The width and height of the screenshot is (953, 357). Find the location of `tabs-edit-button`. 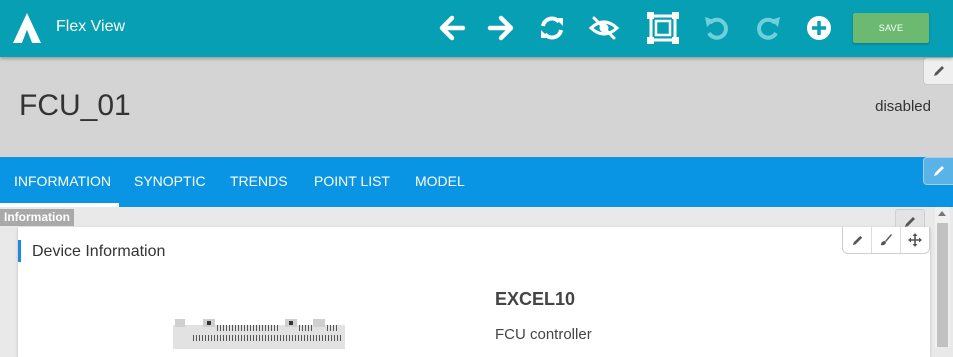

tabs-edit-button is located at coordinates (938, 171).